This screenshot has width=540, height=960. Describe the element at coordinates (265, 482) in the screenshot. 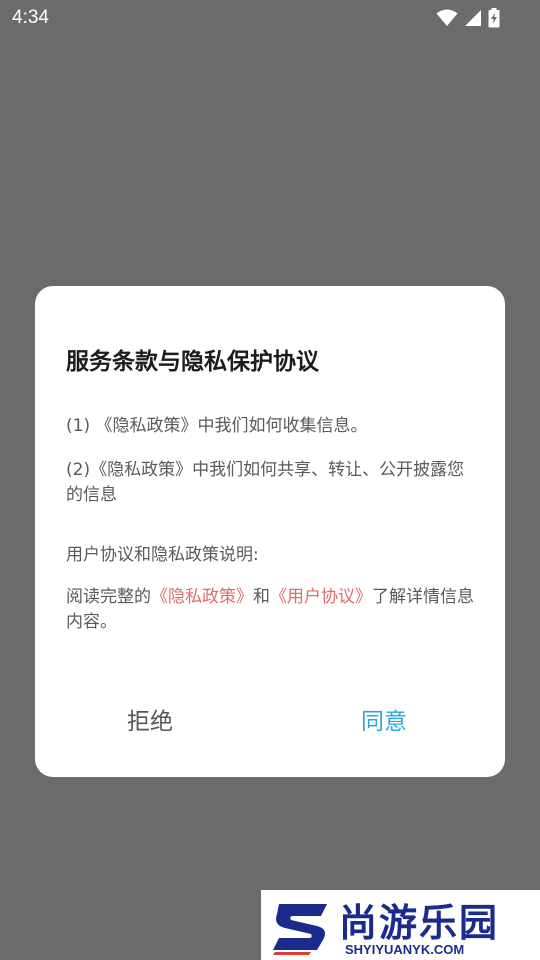

I see `policy-item-share: (2)《隐私政策》中我们如何共享、转让、公开披露您的信息` at that location.